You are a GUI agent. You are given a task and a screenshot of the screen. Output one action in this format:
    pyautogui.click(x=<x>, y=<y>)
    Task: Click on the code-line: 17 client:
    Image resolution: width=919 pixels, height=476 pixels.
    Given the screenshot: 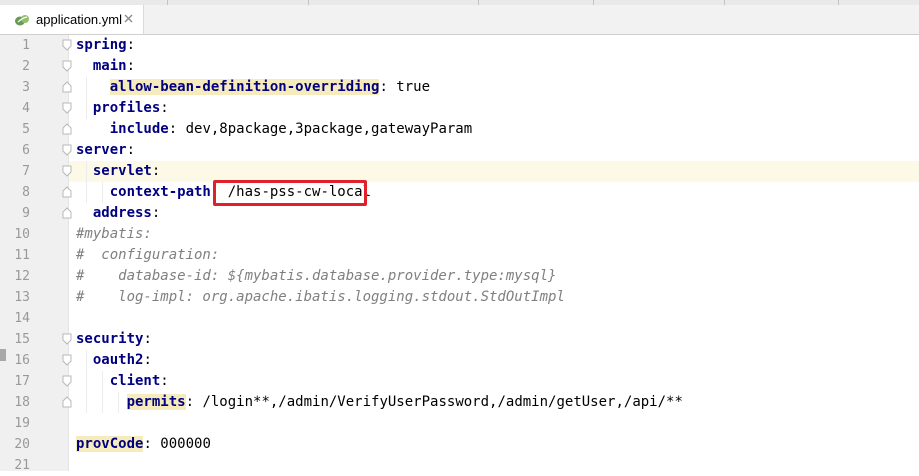 What is the action you would take?
    pyautogui.click(x=459, y=381)
    